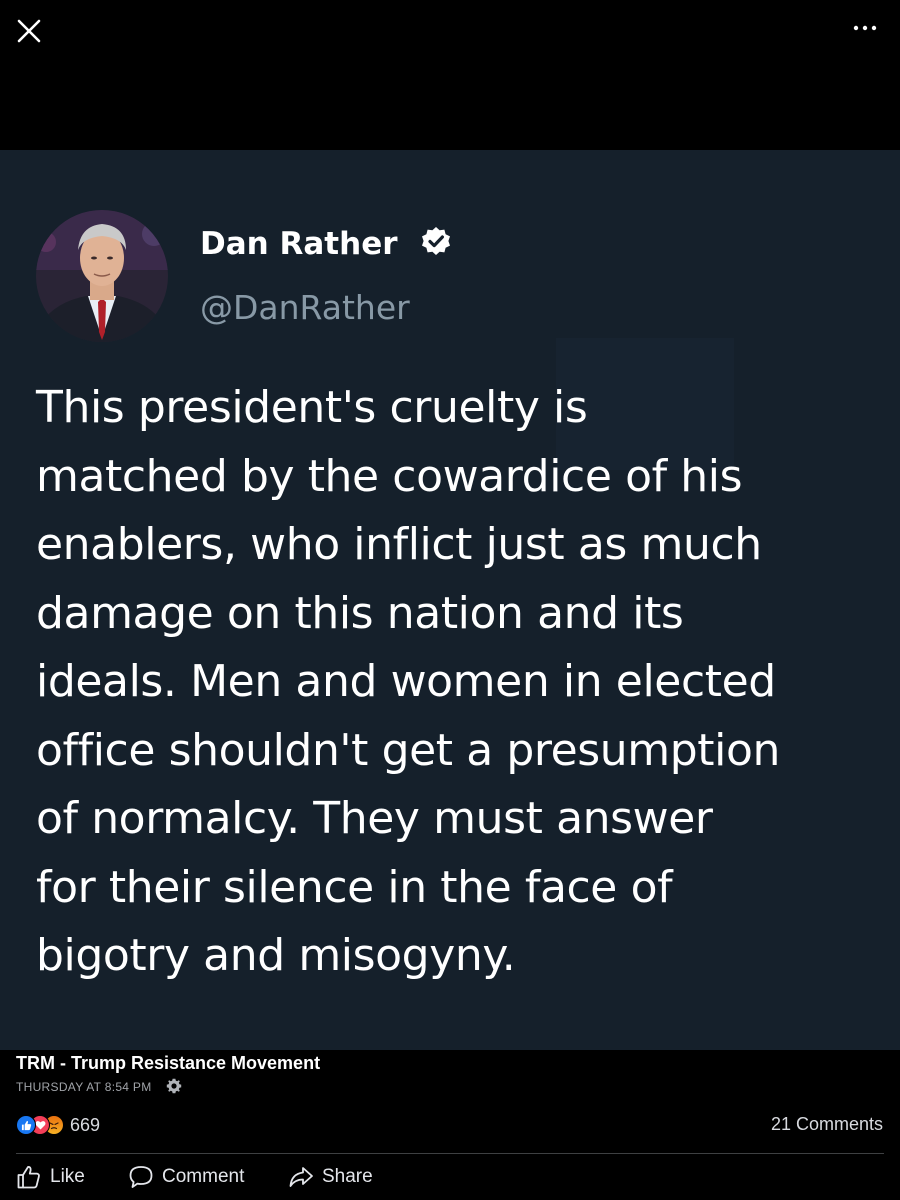  I want to click on like-button: Like, so click(50, 1177).